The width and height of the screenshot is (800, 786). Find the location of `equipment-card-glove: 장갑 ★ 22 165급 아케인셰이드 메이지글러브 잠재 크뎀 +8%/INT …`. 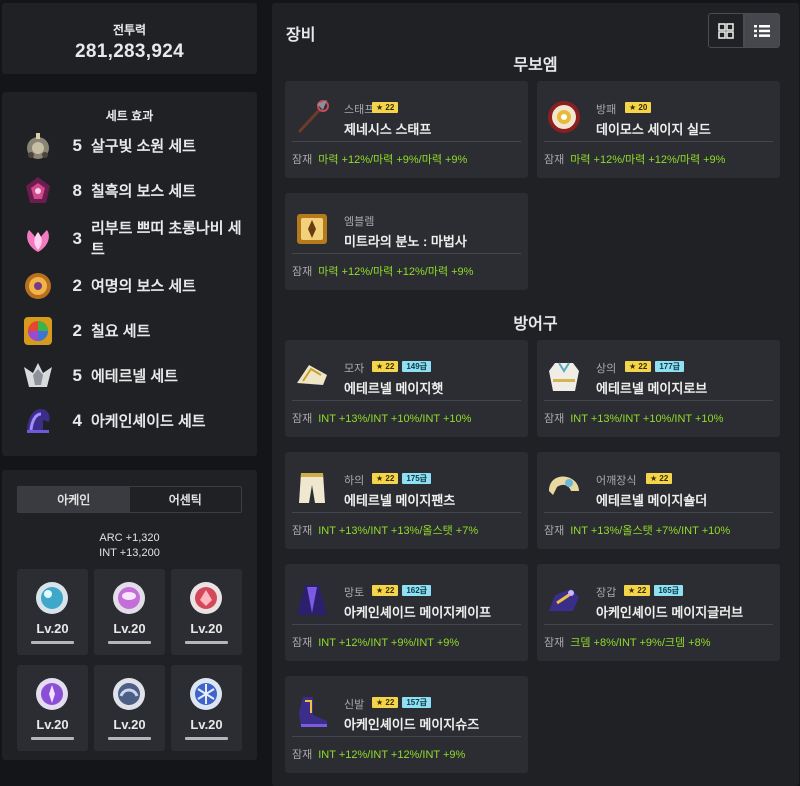

equipment-card-glove: 장갑 ★ 22 165급 아케인셰이드 메이지글러브 잠재 크뎀 +8%/INT … is located at coordinates (658, 612).